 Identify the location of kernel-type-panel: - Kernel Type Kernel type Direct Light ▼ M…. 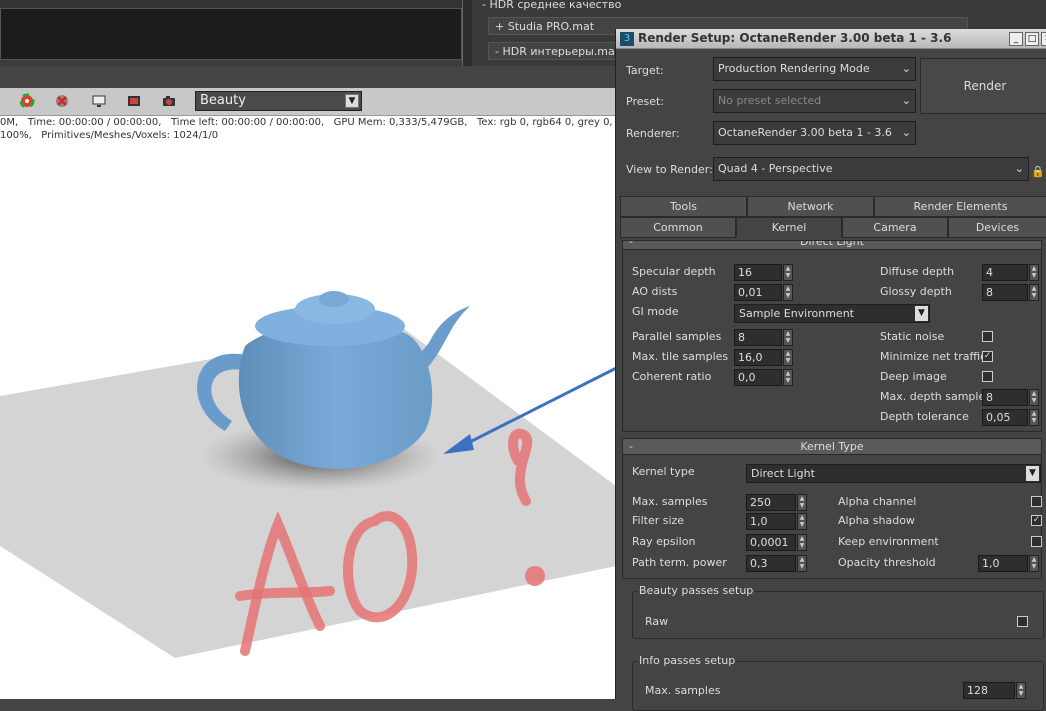
(832, 508).